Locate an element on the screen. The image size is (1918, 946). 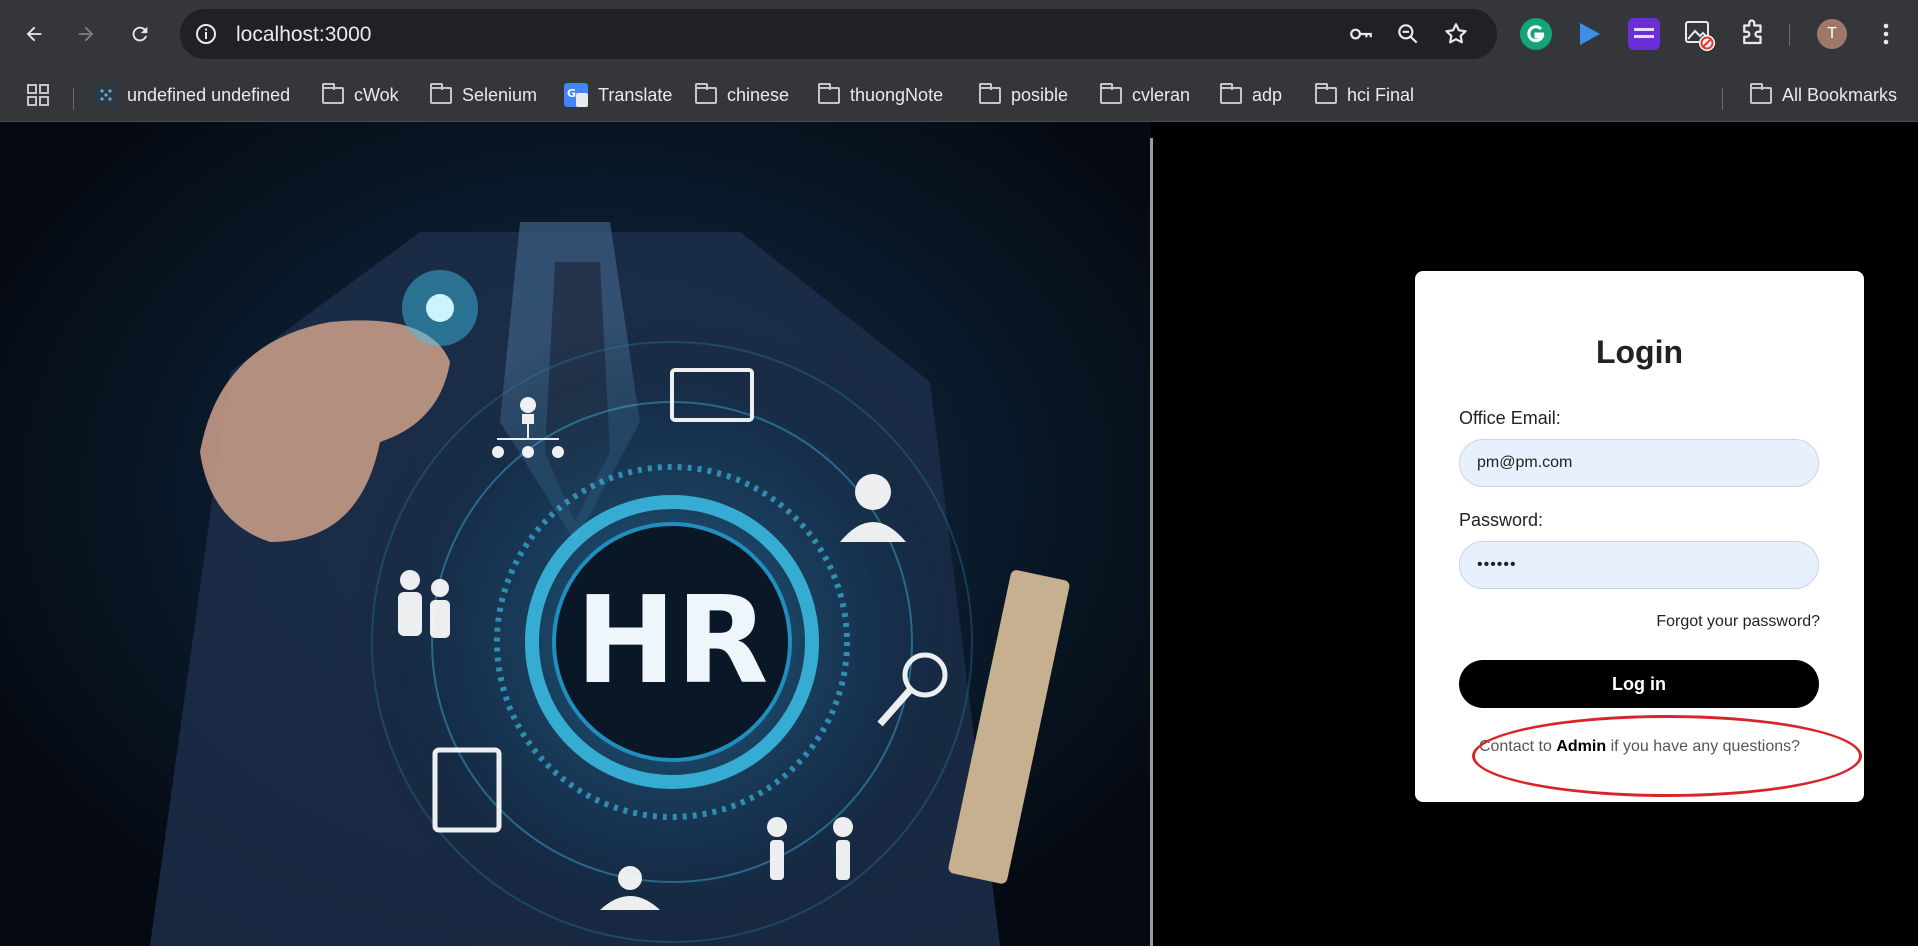
panel-divider is located at coordinates (1151, 542).